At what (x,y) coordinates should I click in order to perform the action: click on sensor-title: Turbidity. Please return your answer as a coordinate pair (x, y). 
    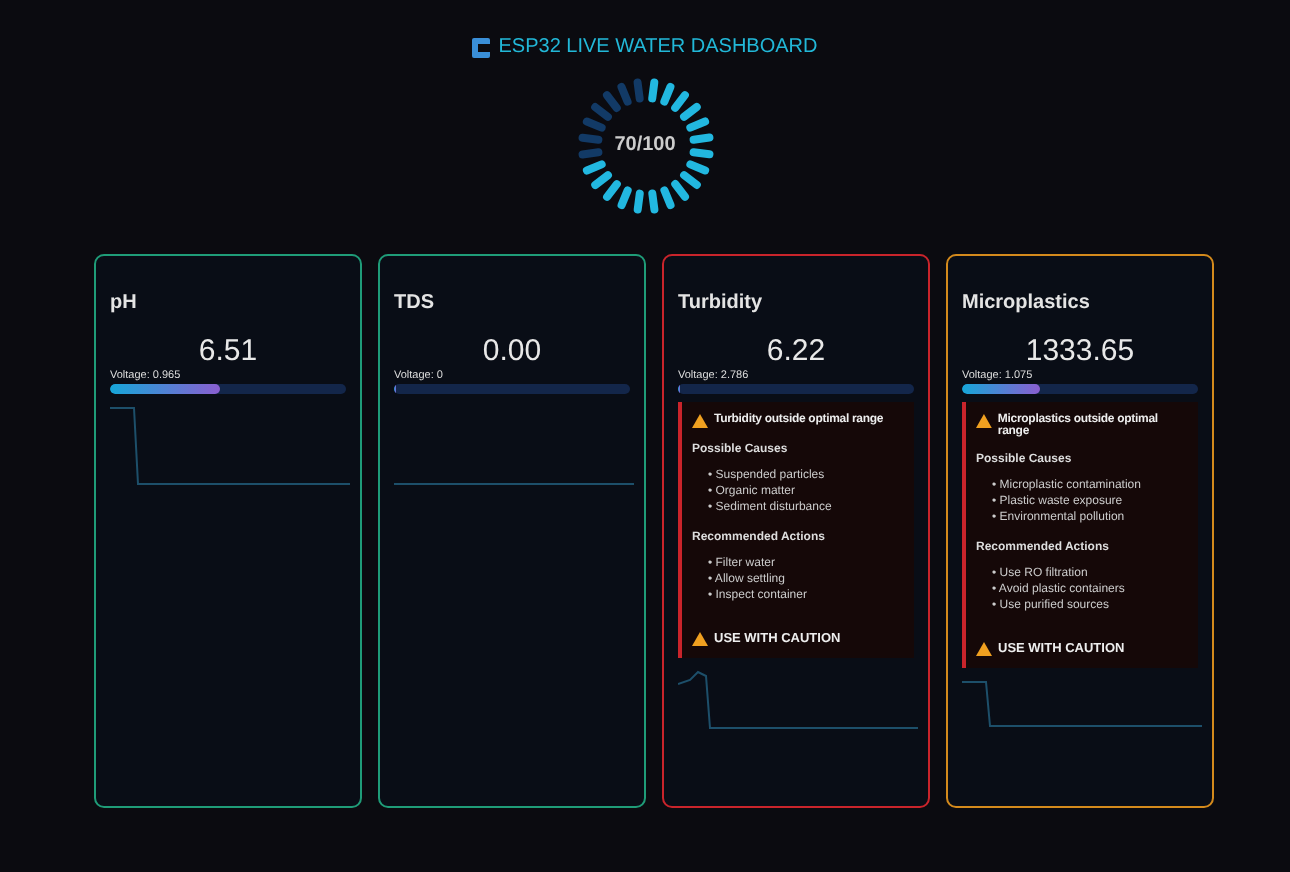
    Looking at the image, I should click on (720, 303).